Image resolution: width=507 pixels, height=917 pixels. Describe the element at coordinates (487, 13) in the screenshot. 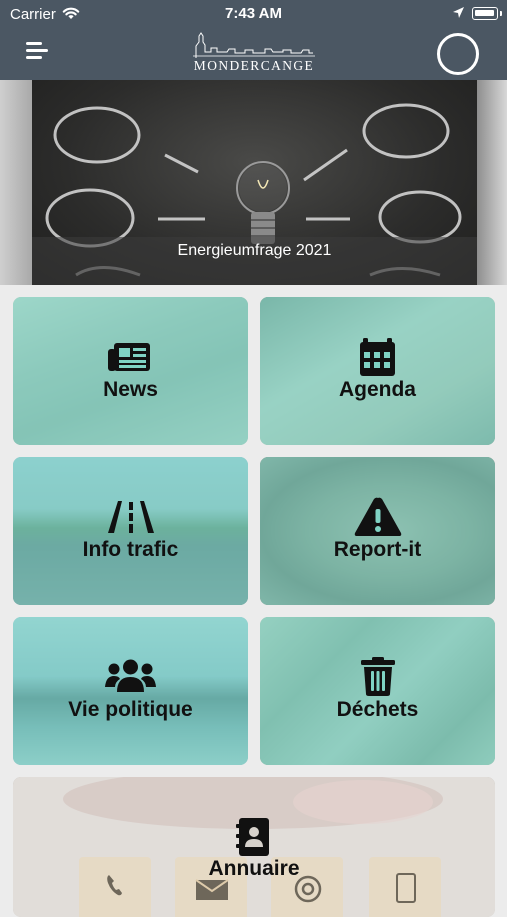

I see `battery-icon` at that location.